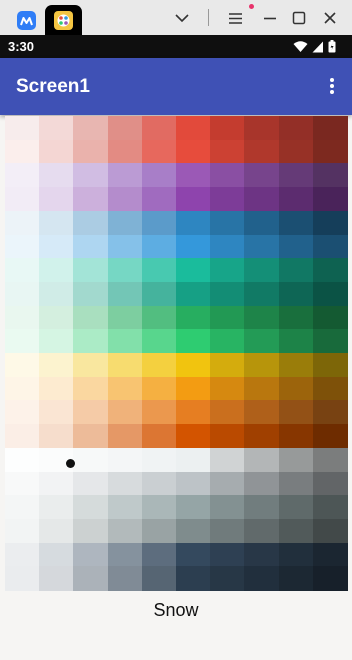 This screenshot has height=660, width=352. I want to click on maximize-icon, so click(299, 18).